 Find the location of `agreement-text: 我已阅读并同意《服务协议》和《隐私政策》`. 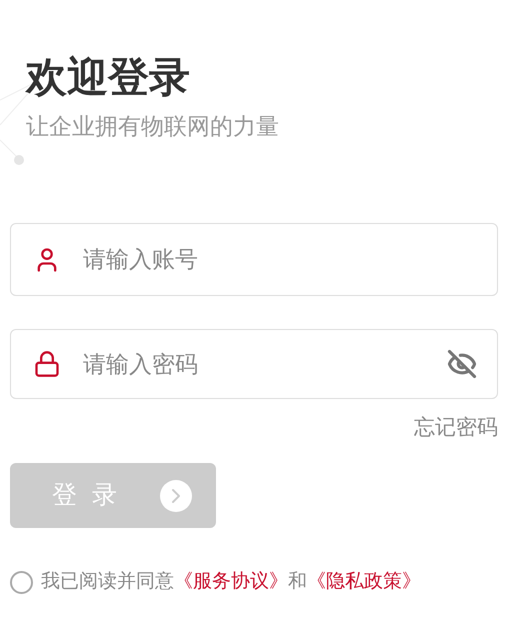

agreement-text: 我已阅读并同意《服务协议》和《隐私政策》 is located at coordinates (231, 582).